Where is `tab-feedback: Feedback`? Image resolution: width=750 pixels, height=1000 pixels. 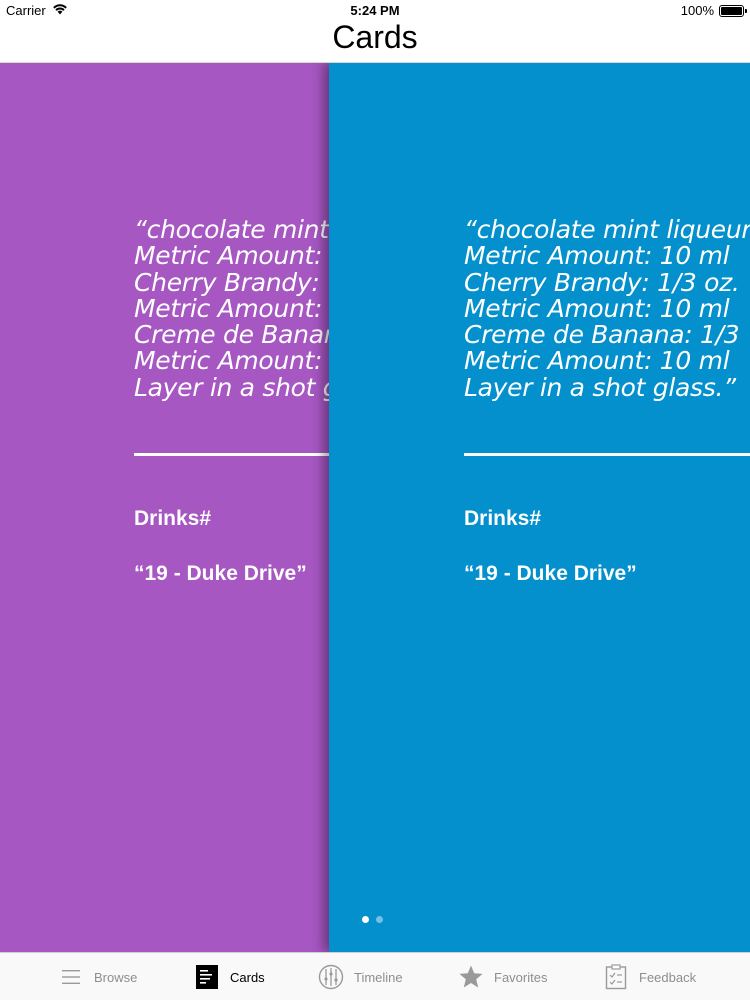
tab-feedback: Feedback is located at coordinates (649, 976).